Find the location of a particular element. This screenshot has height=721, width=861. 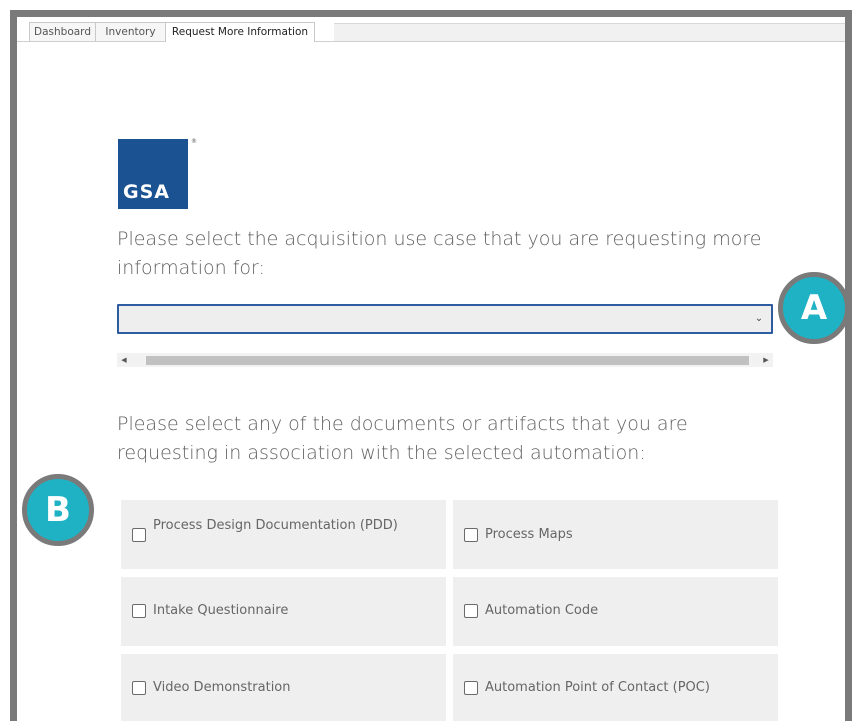

use-case-select: ⌄ is located at coordinates (445, 319).